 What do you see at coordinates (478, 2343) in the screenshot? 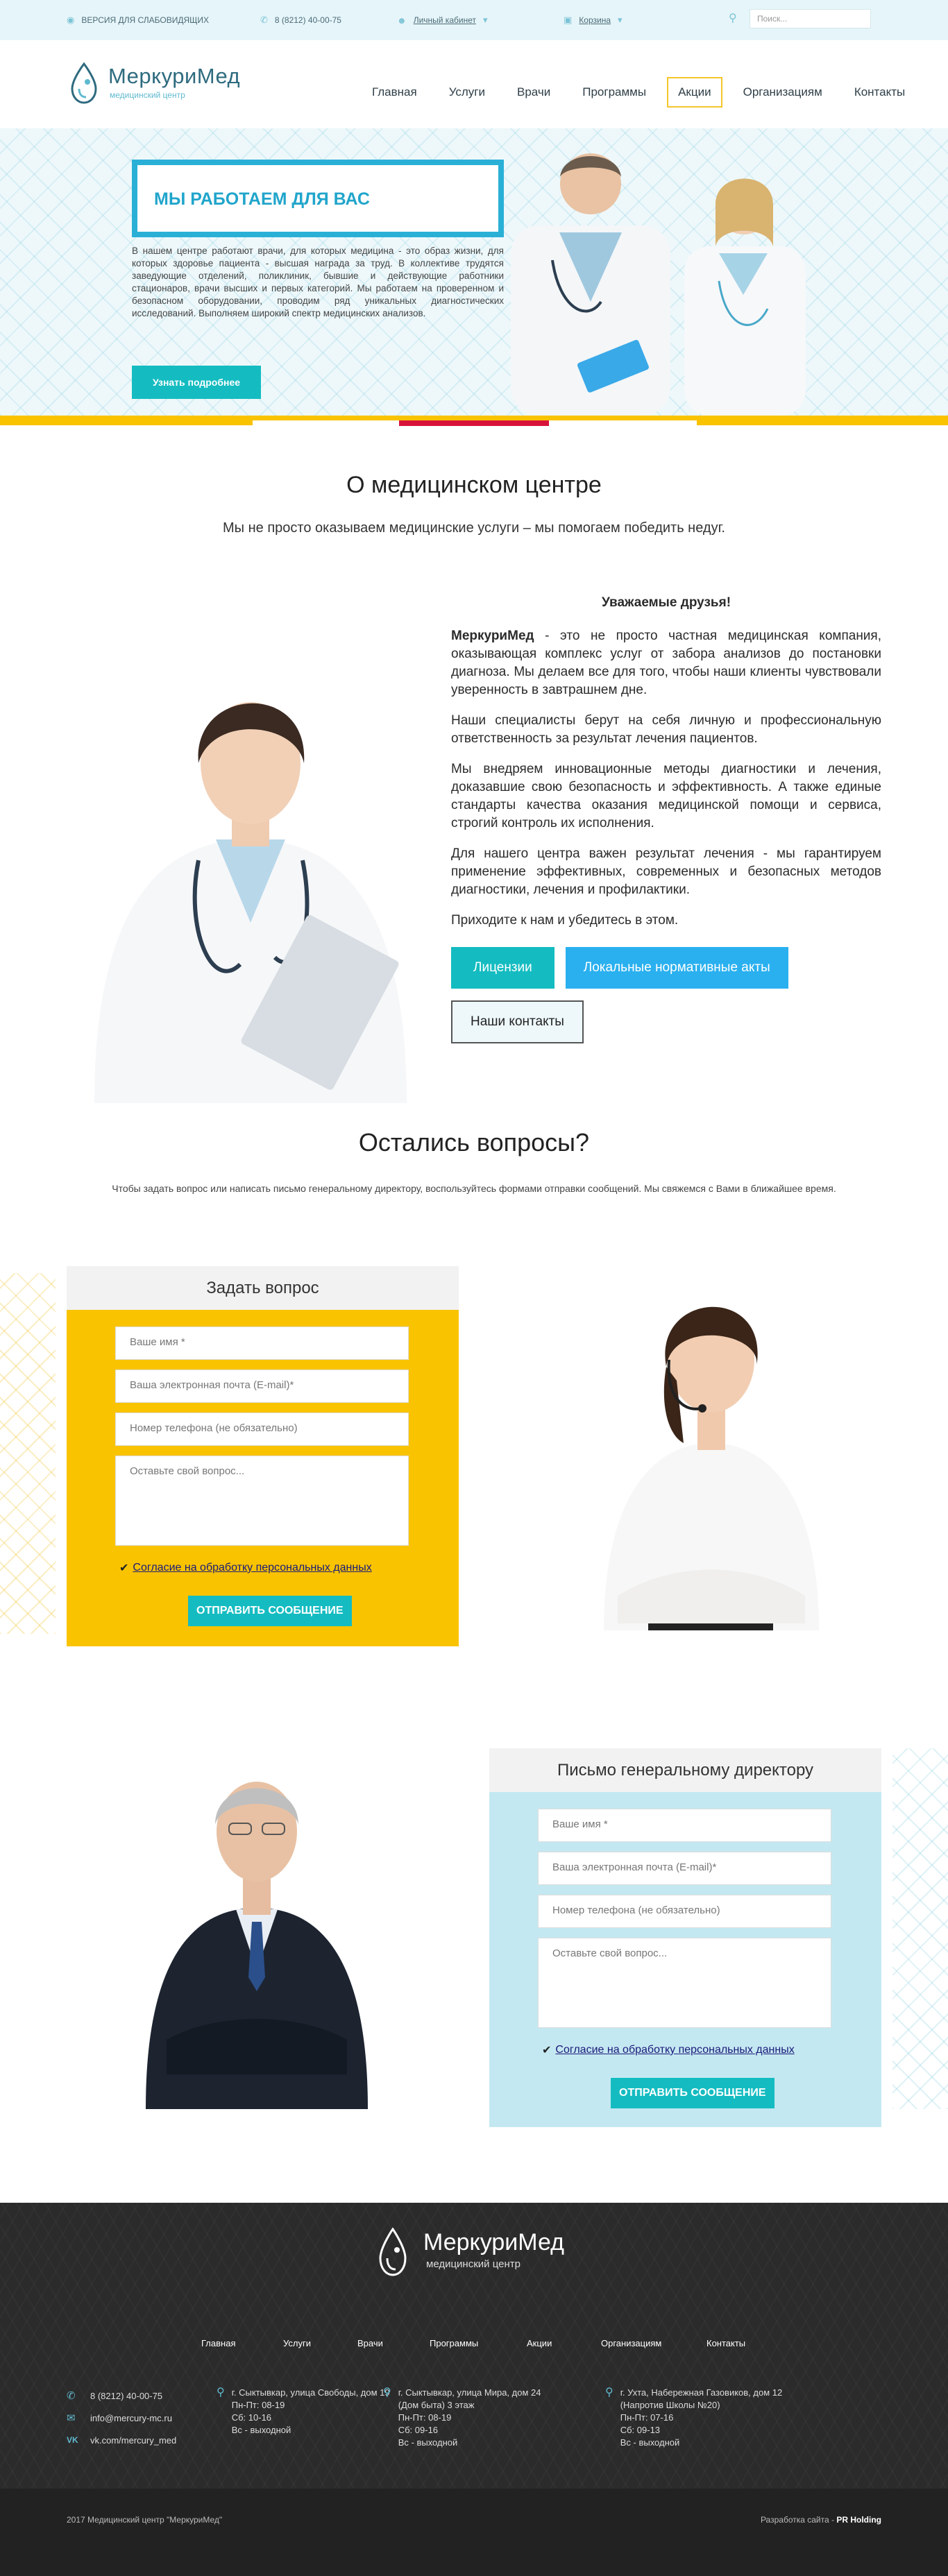
I see `footer-nav-programs: Программы` at bounding box center [478, 2343].